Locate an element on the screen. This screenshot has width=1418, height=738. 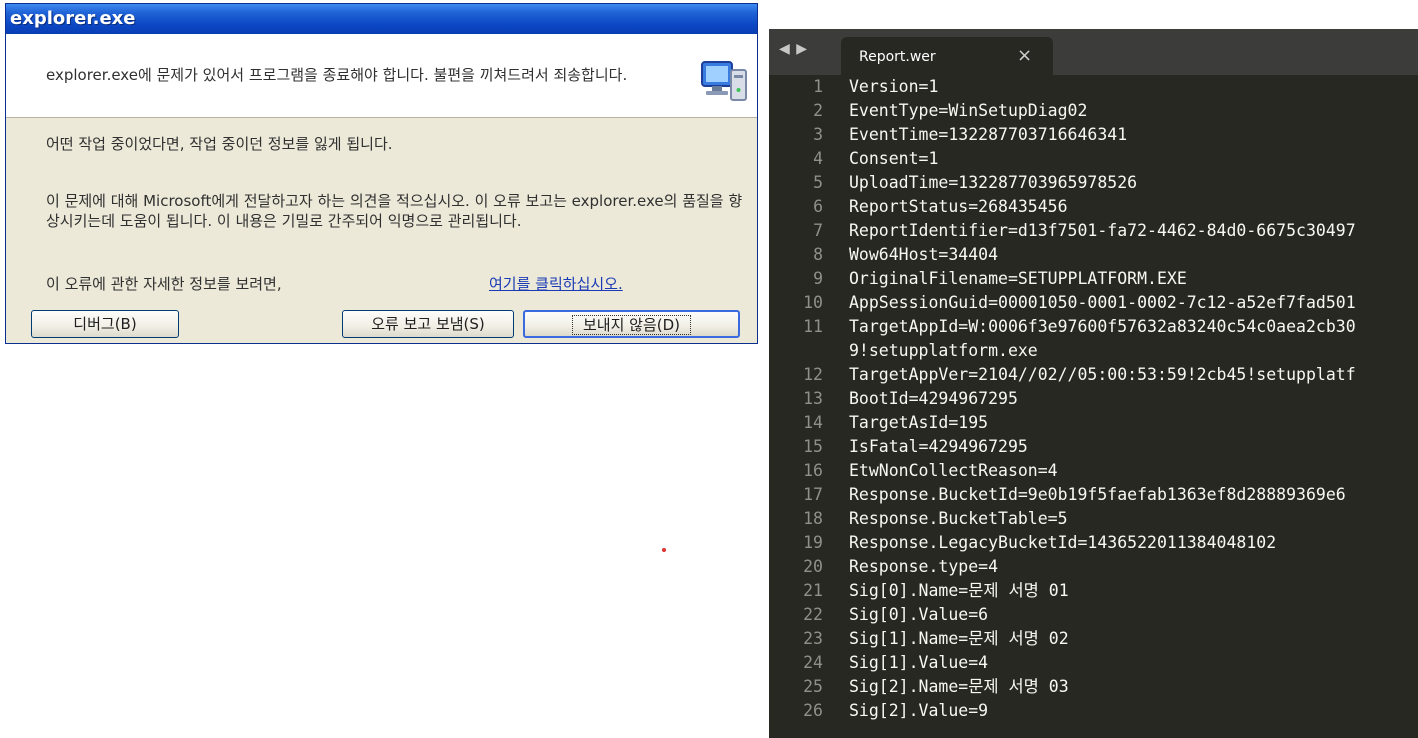
code-line: 6 ReportStatus=268435456 is located at coordinates (1093, 207).